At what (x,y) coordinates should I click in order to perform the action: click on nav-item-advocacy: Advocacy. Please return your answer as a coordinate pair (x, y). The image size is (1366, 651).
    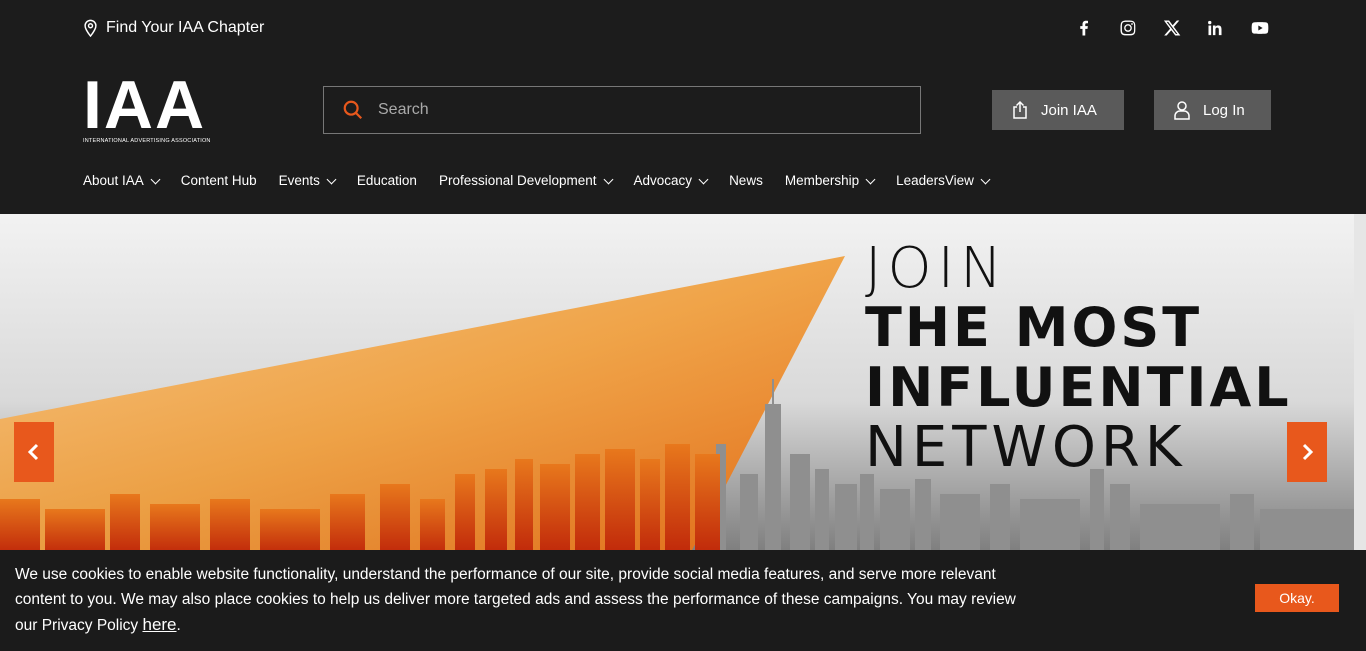
    Looking at the image, I should click on (671, 180).